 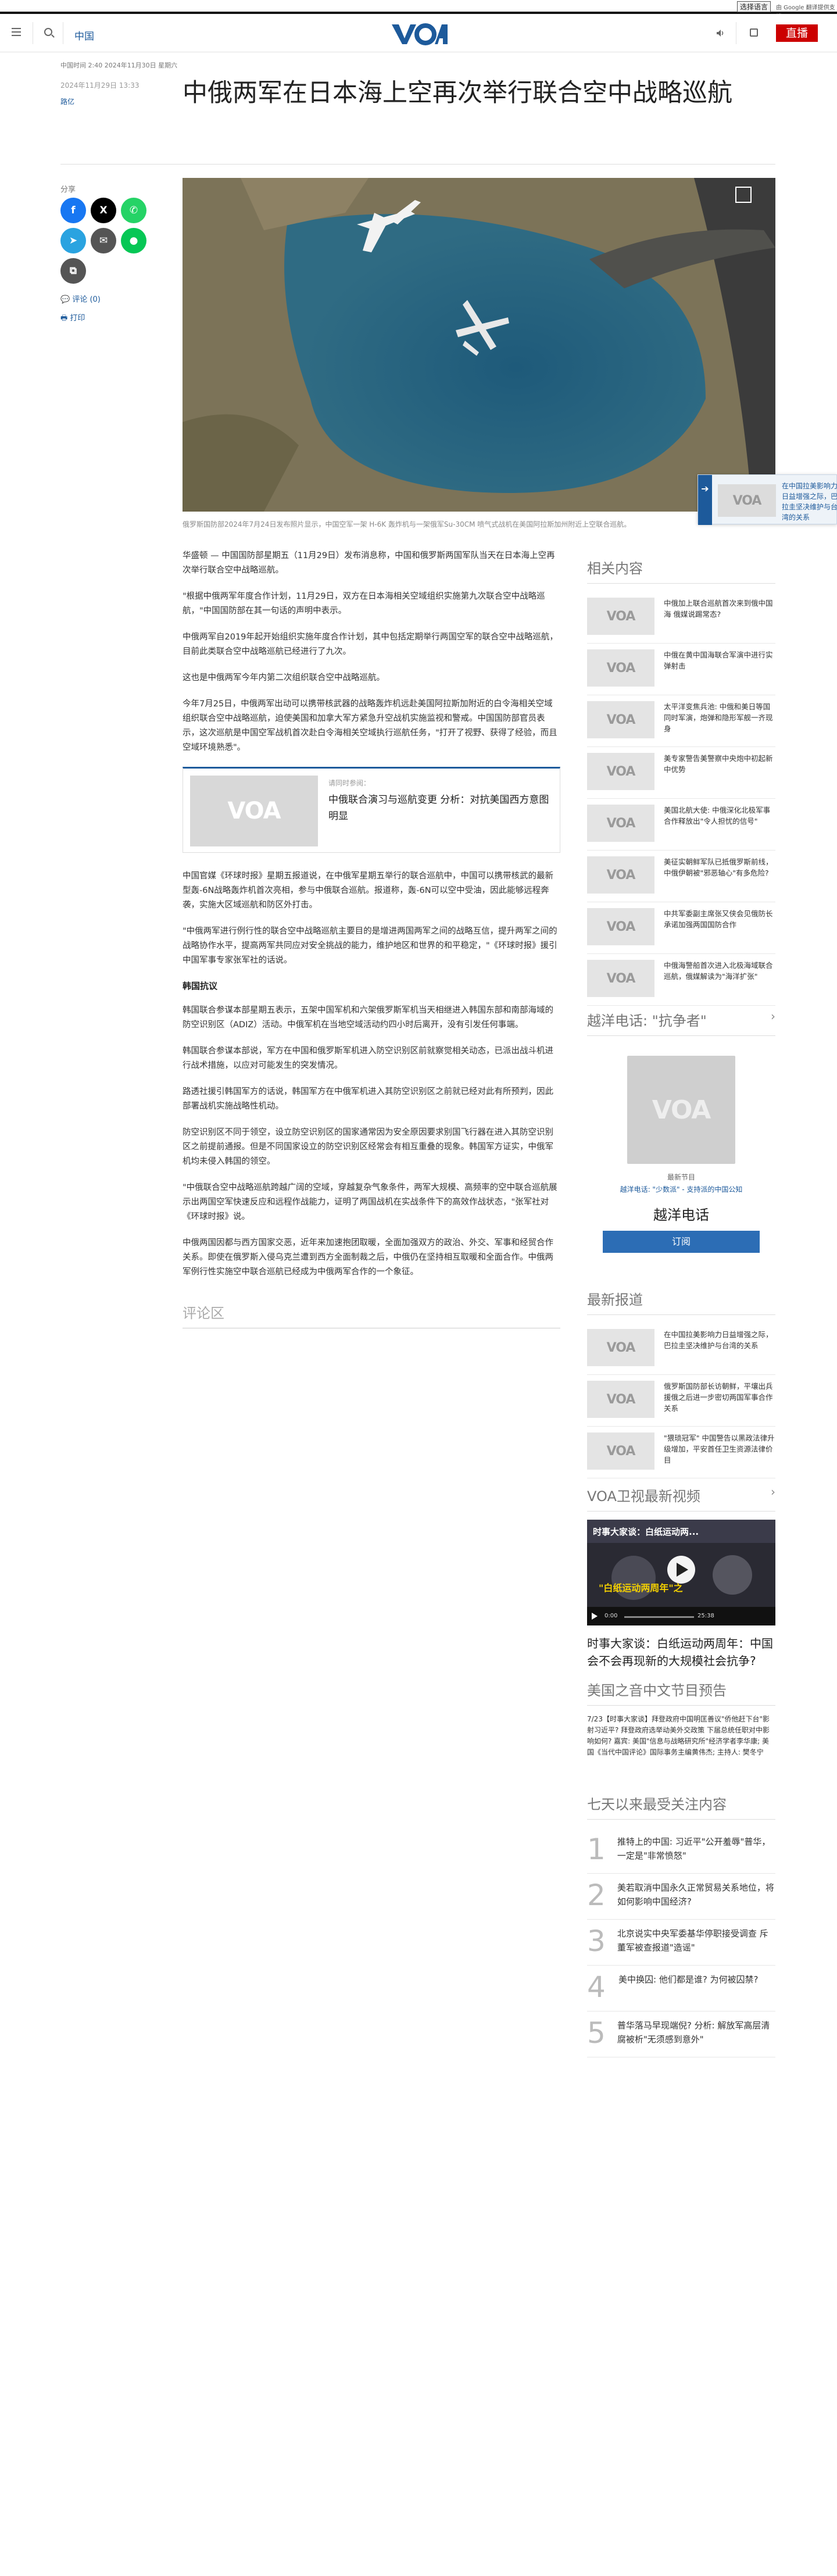 What do you see at coordinates (681, 1401) in the screenshot?
I see `latest-item: VOA 俄罗斯国防部长访朝鲜，平壤出兵援俄之后进一步密切两国军事合作关系` at bounding box center [681, 1401].